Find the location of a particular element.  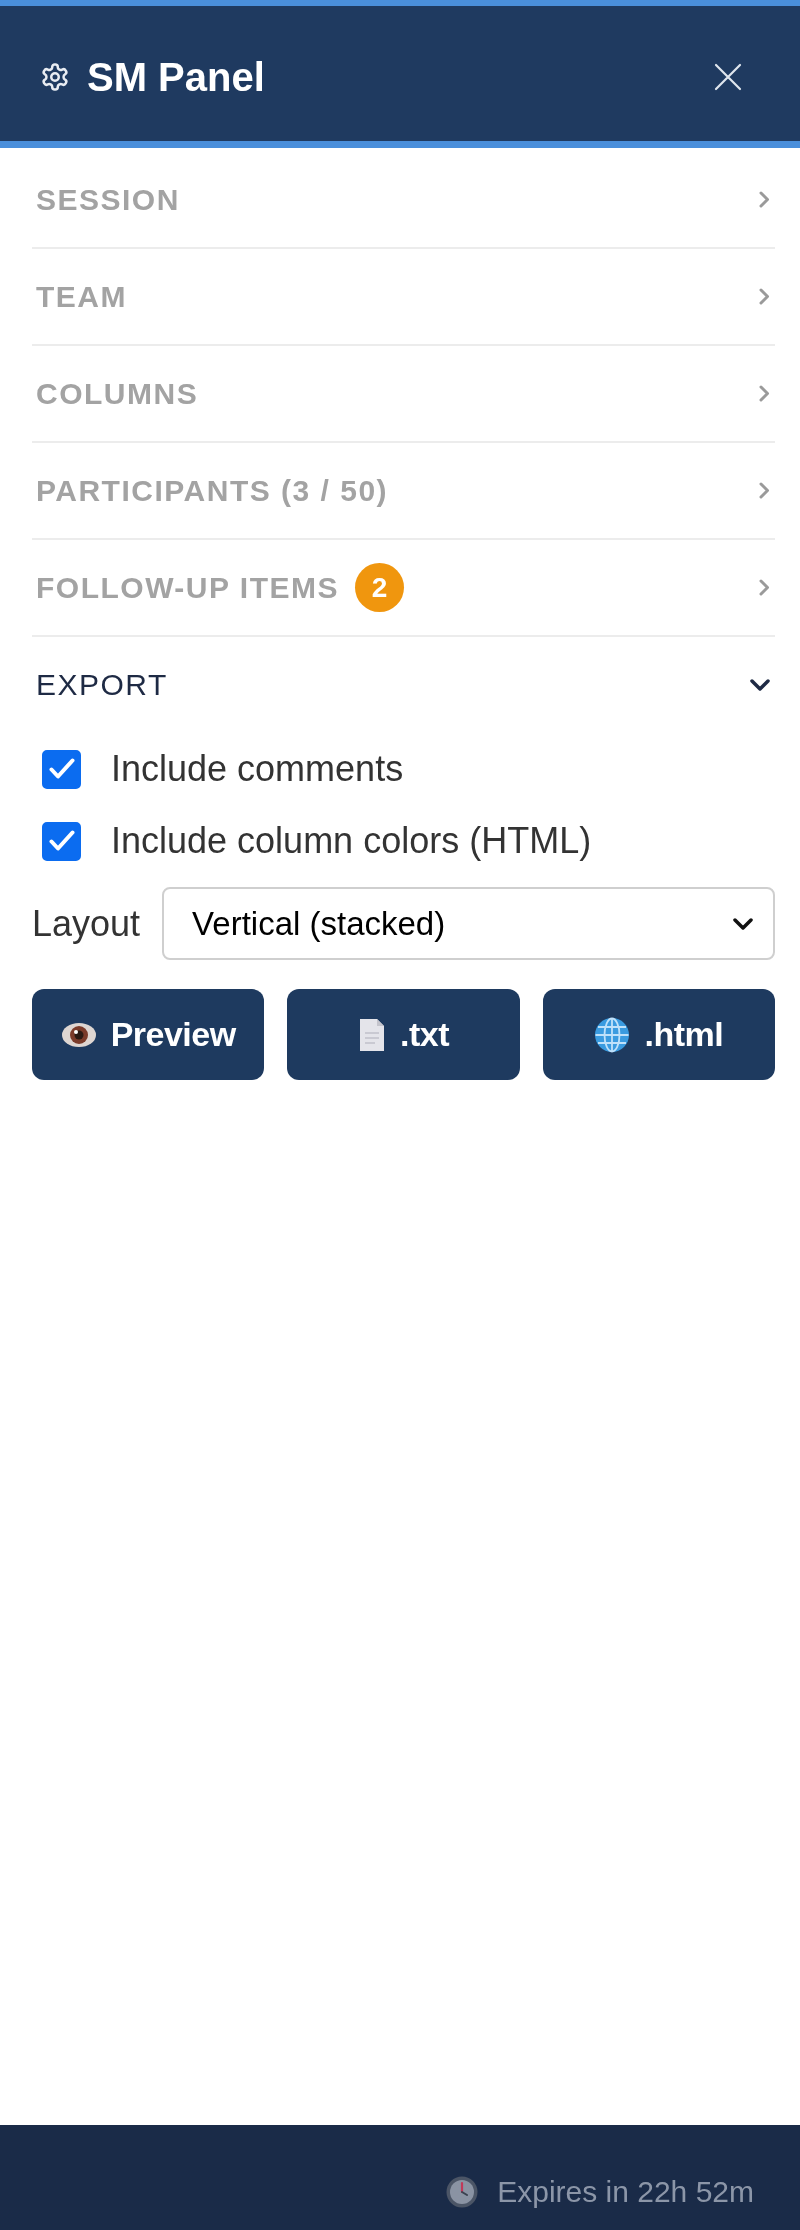

globe-icon is located at coordinates (612, 1034).